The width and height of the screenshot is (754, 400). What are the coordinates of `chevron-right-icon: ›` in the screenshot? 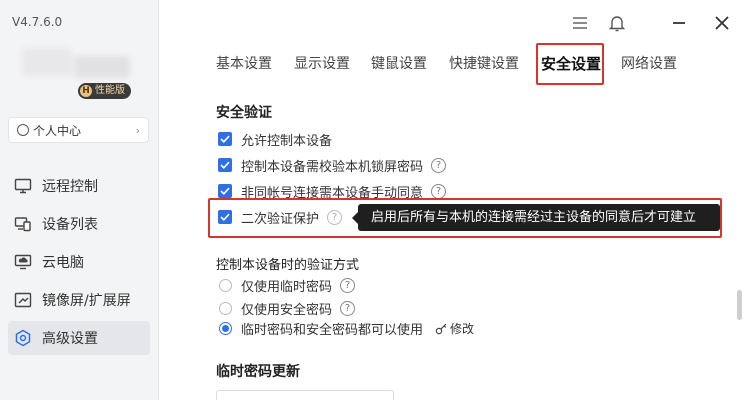 It's located at (137, 130).